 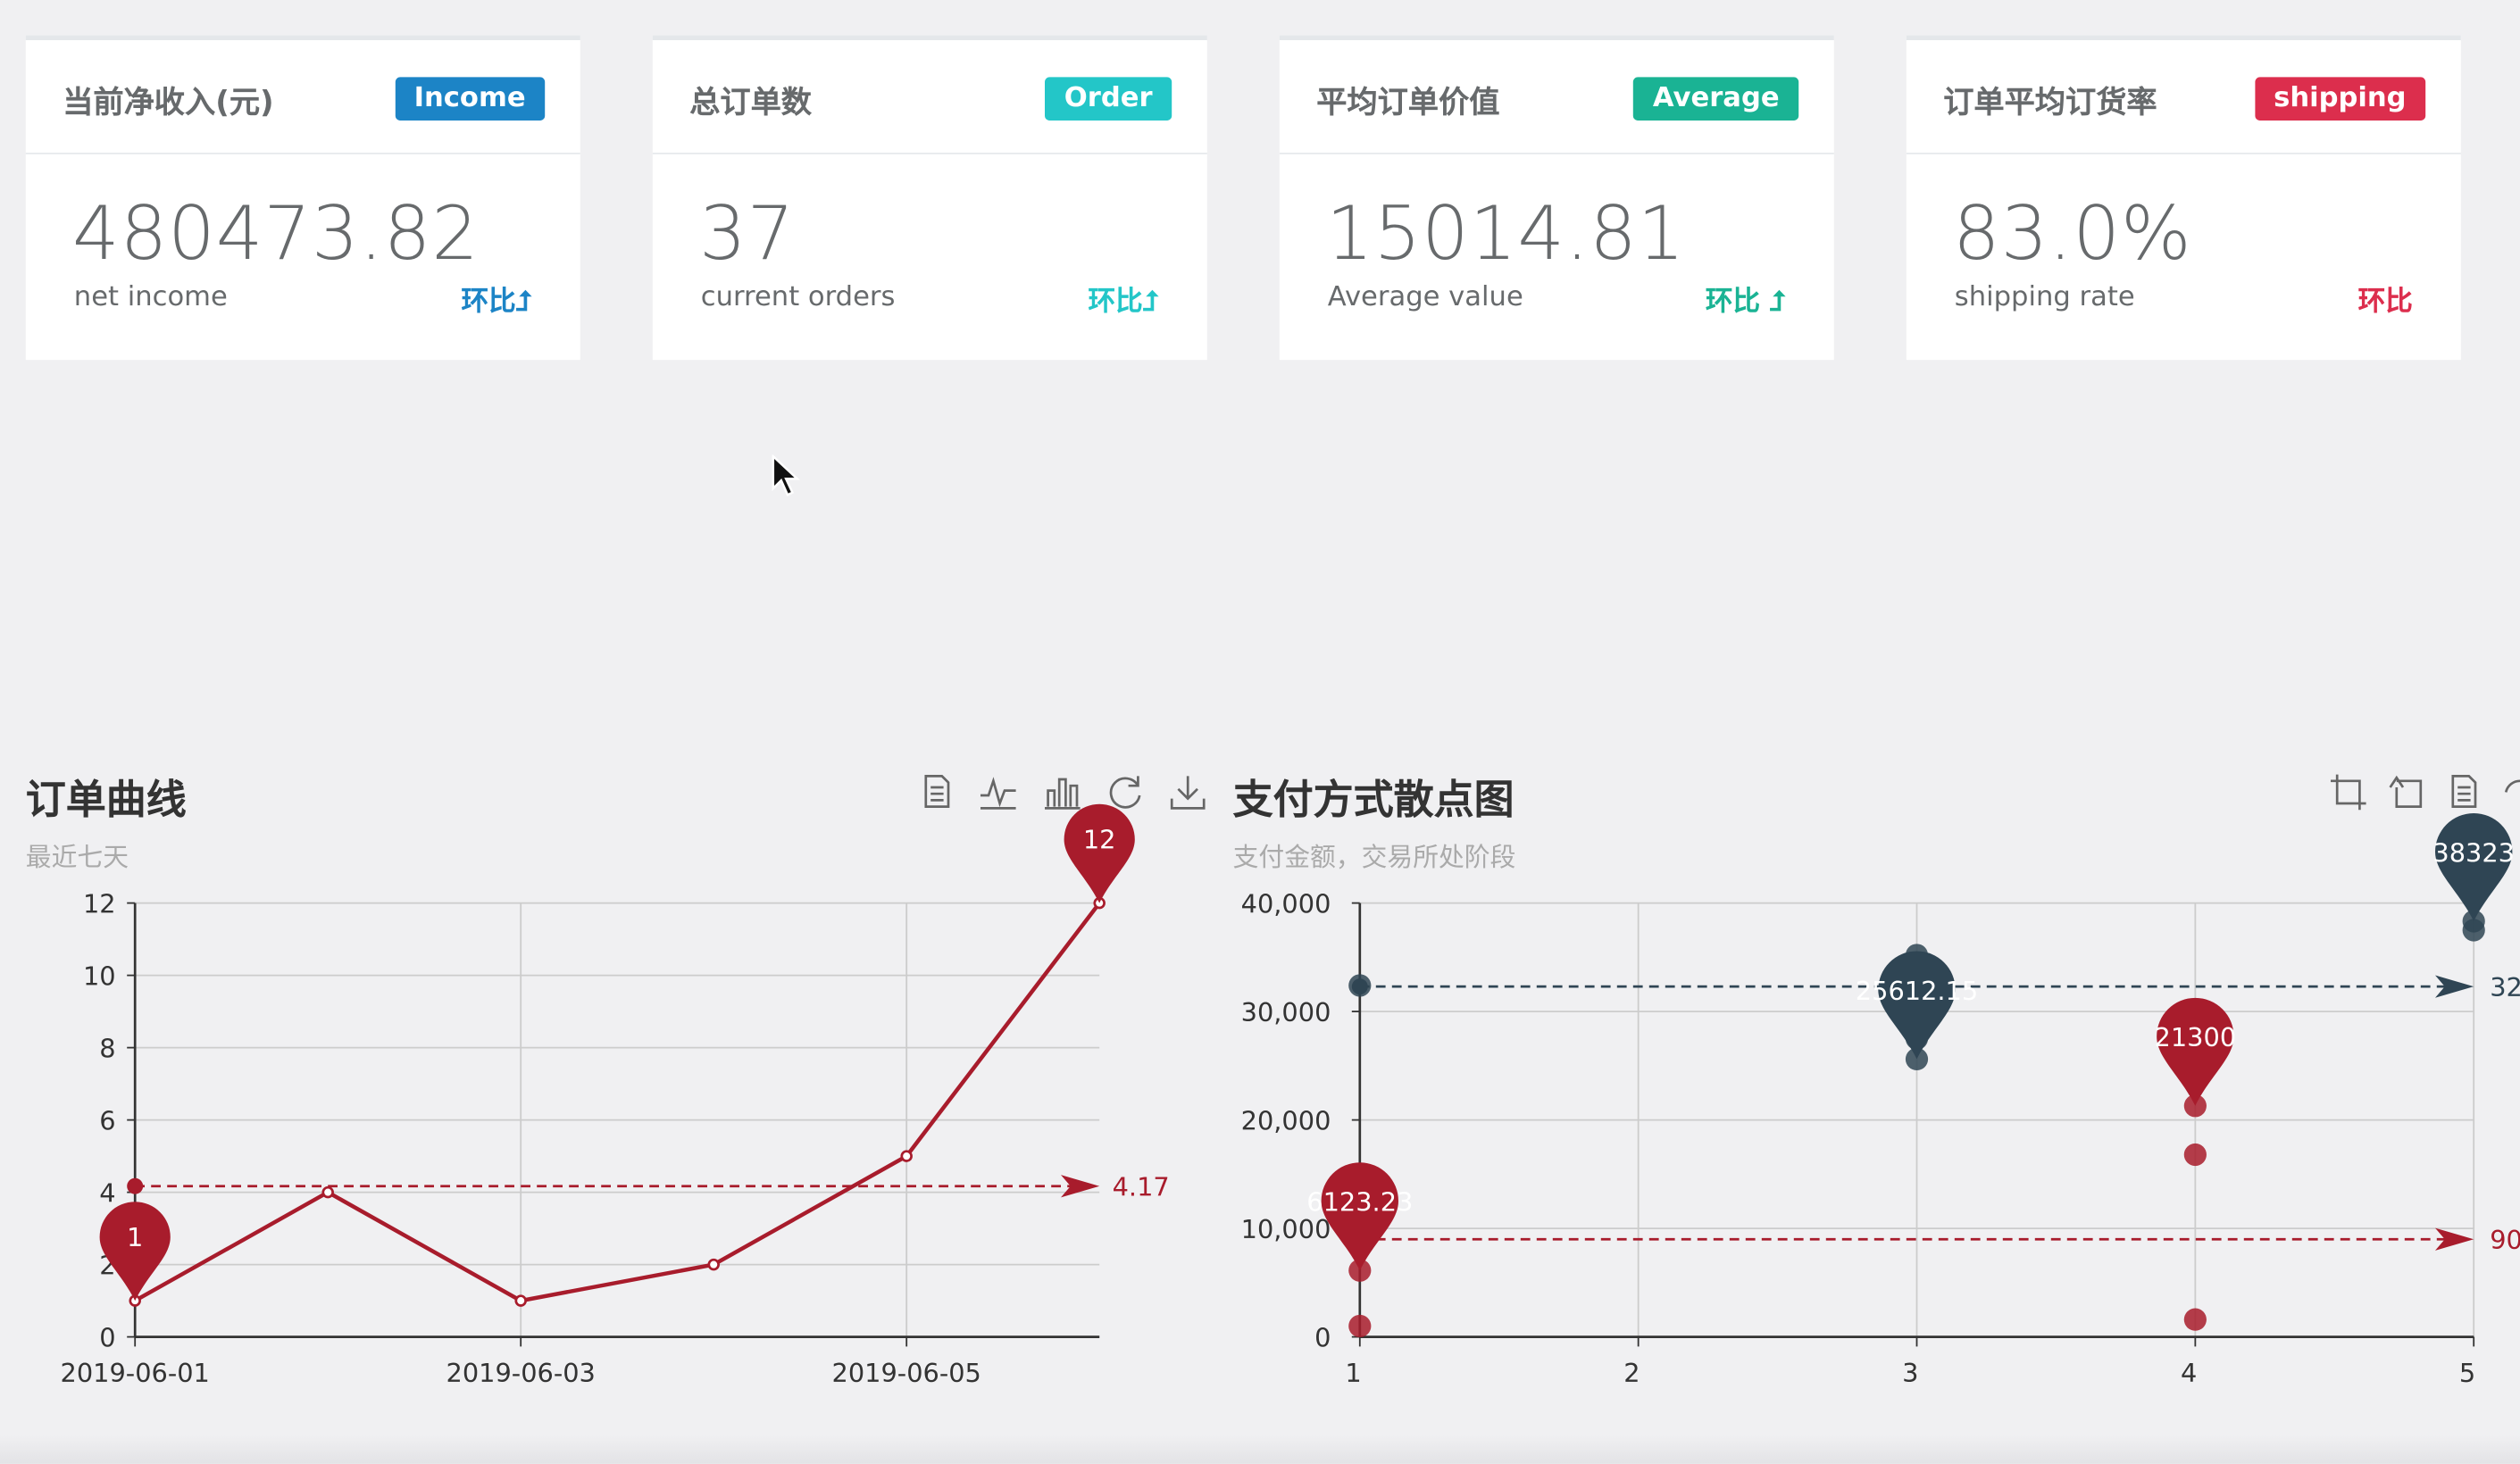 What do you see at coordinates (100, 976) in the screenshot?
I see `y-tick-label: 10` at bounding box center [100, 976].